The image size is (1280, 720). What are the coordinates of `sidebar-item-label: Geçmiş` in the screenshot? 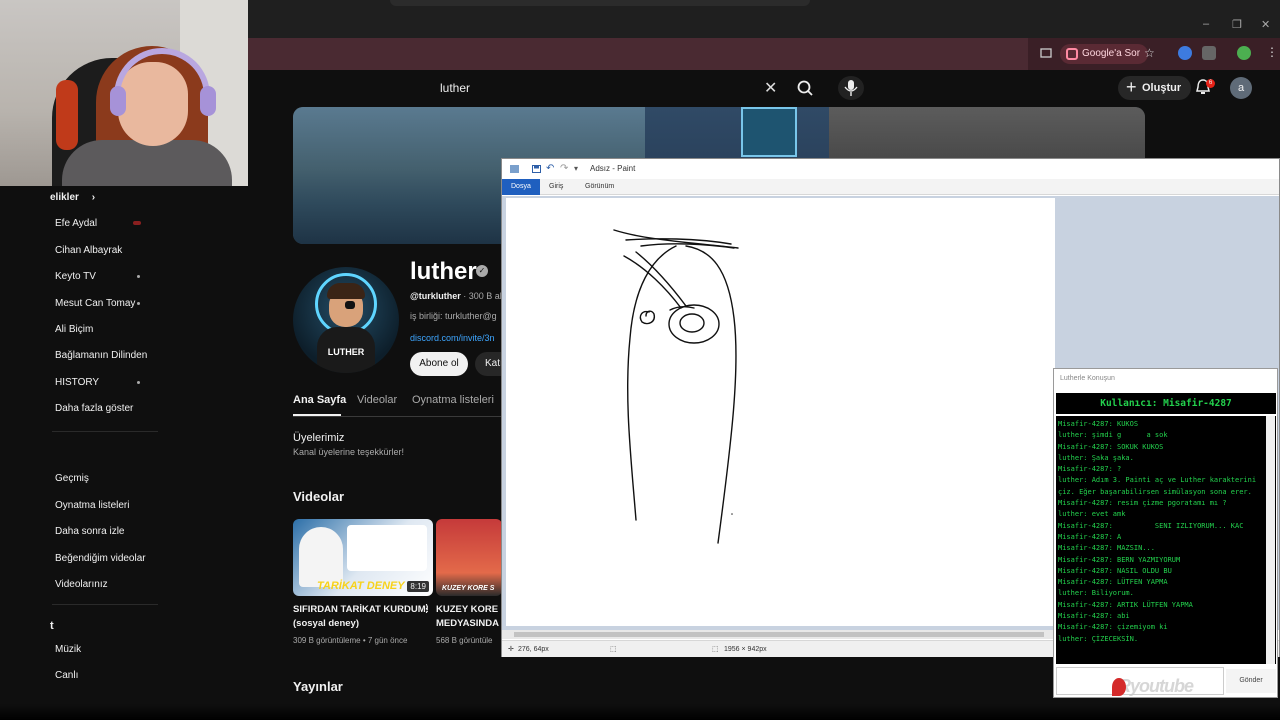 It's located at (72, 478).